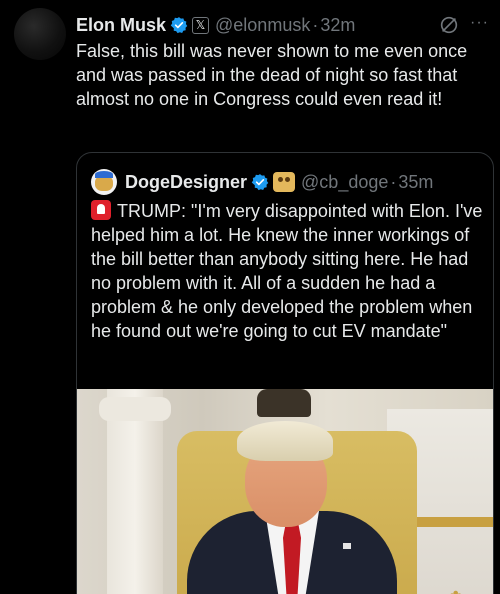  Describe the element at coordinates (292, 556) in the screenshot. I see `photo-tie` at that location.